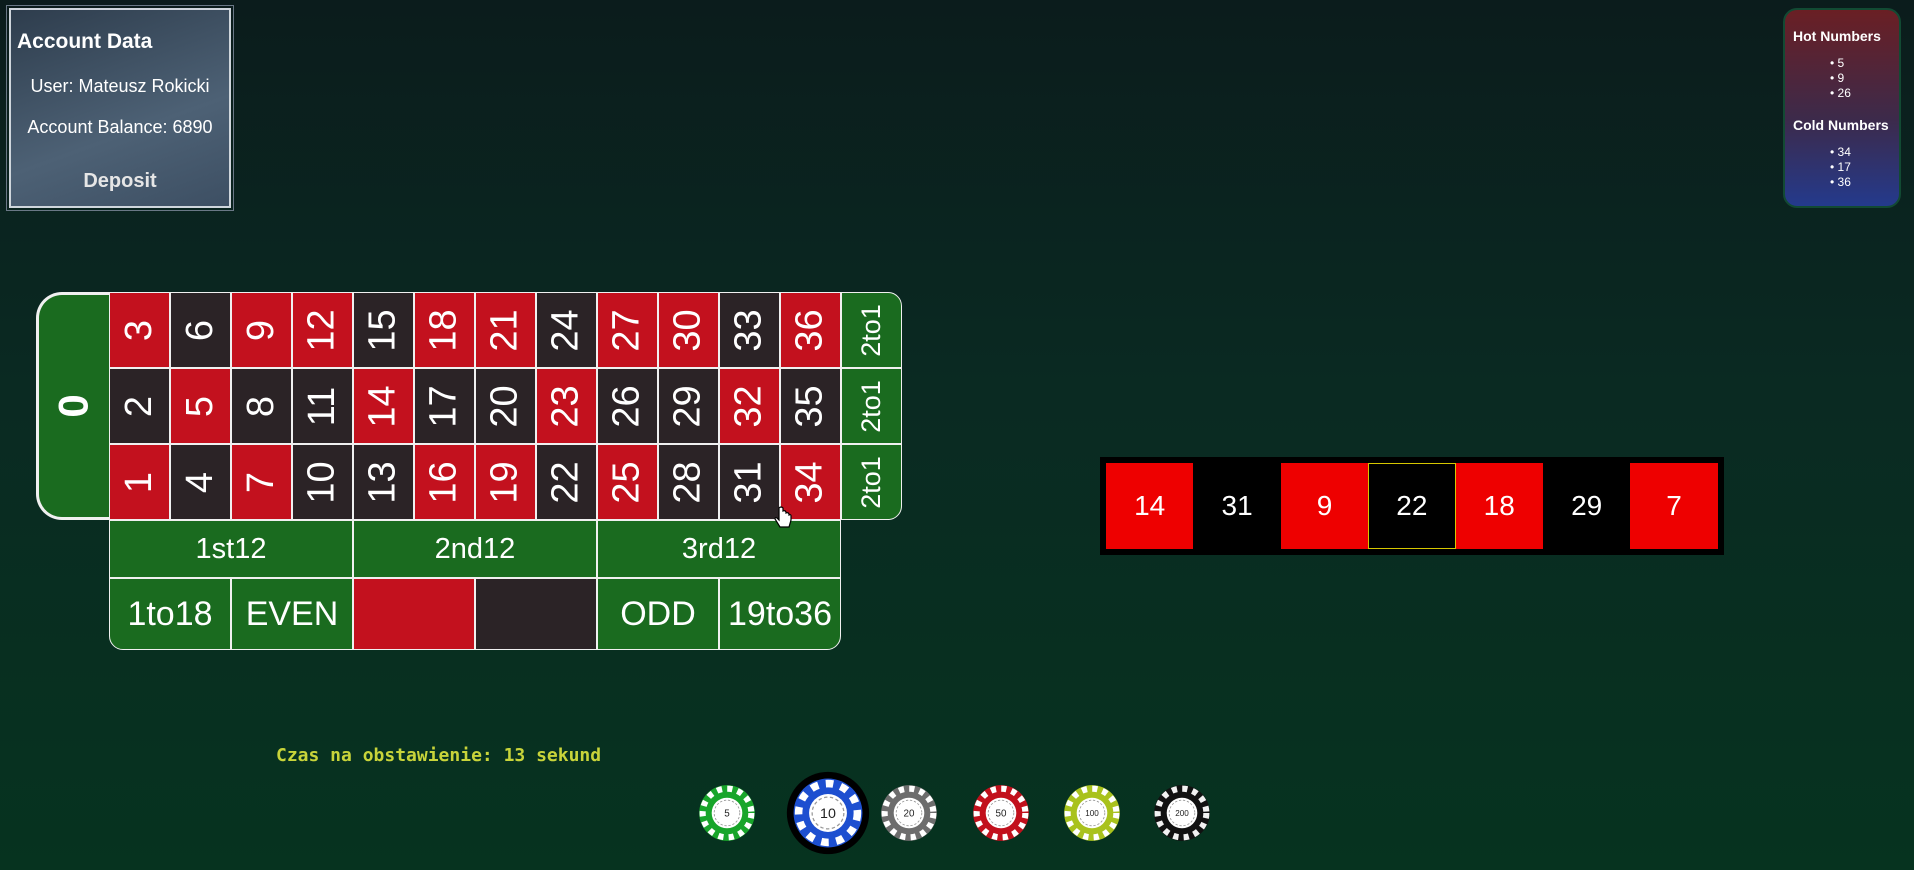 The height and width of the screenshot is (870, 1914). I want to click on number-25: 25, so click(627, 482).